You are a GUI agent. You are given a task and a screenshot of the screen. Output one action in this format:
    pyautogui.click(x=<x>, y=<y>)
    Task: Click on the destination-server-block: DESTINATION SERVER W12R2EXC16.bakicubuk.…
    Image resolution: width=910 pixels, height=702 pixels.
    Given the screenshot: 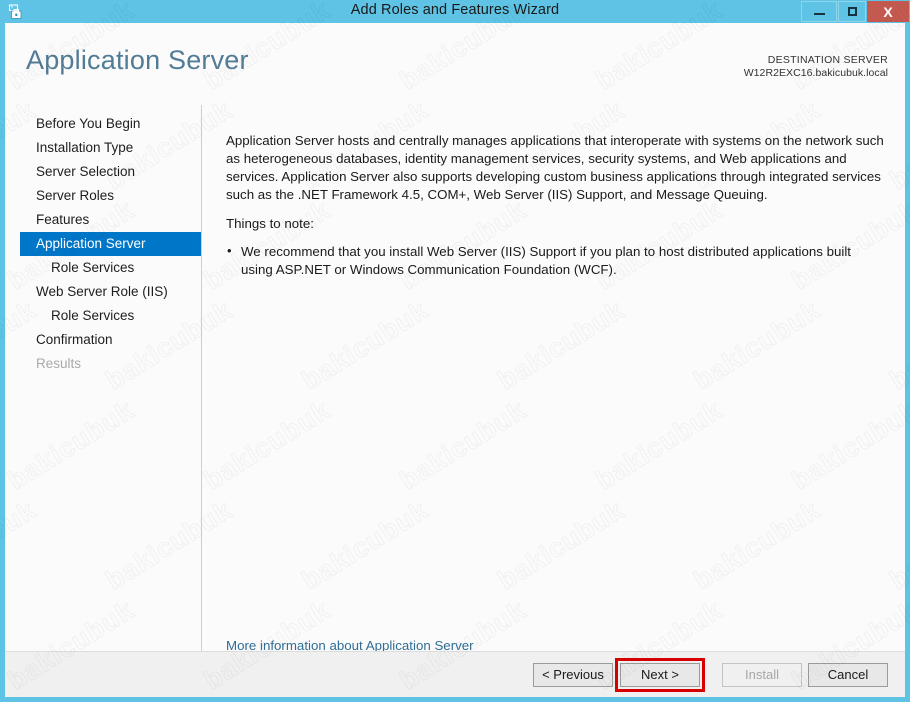 What is the action you would take?
    pyautogui.click(x=816, y=67)
    